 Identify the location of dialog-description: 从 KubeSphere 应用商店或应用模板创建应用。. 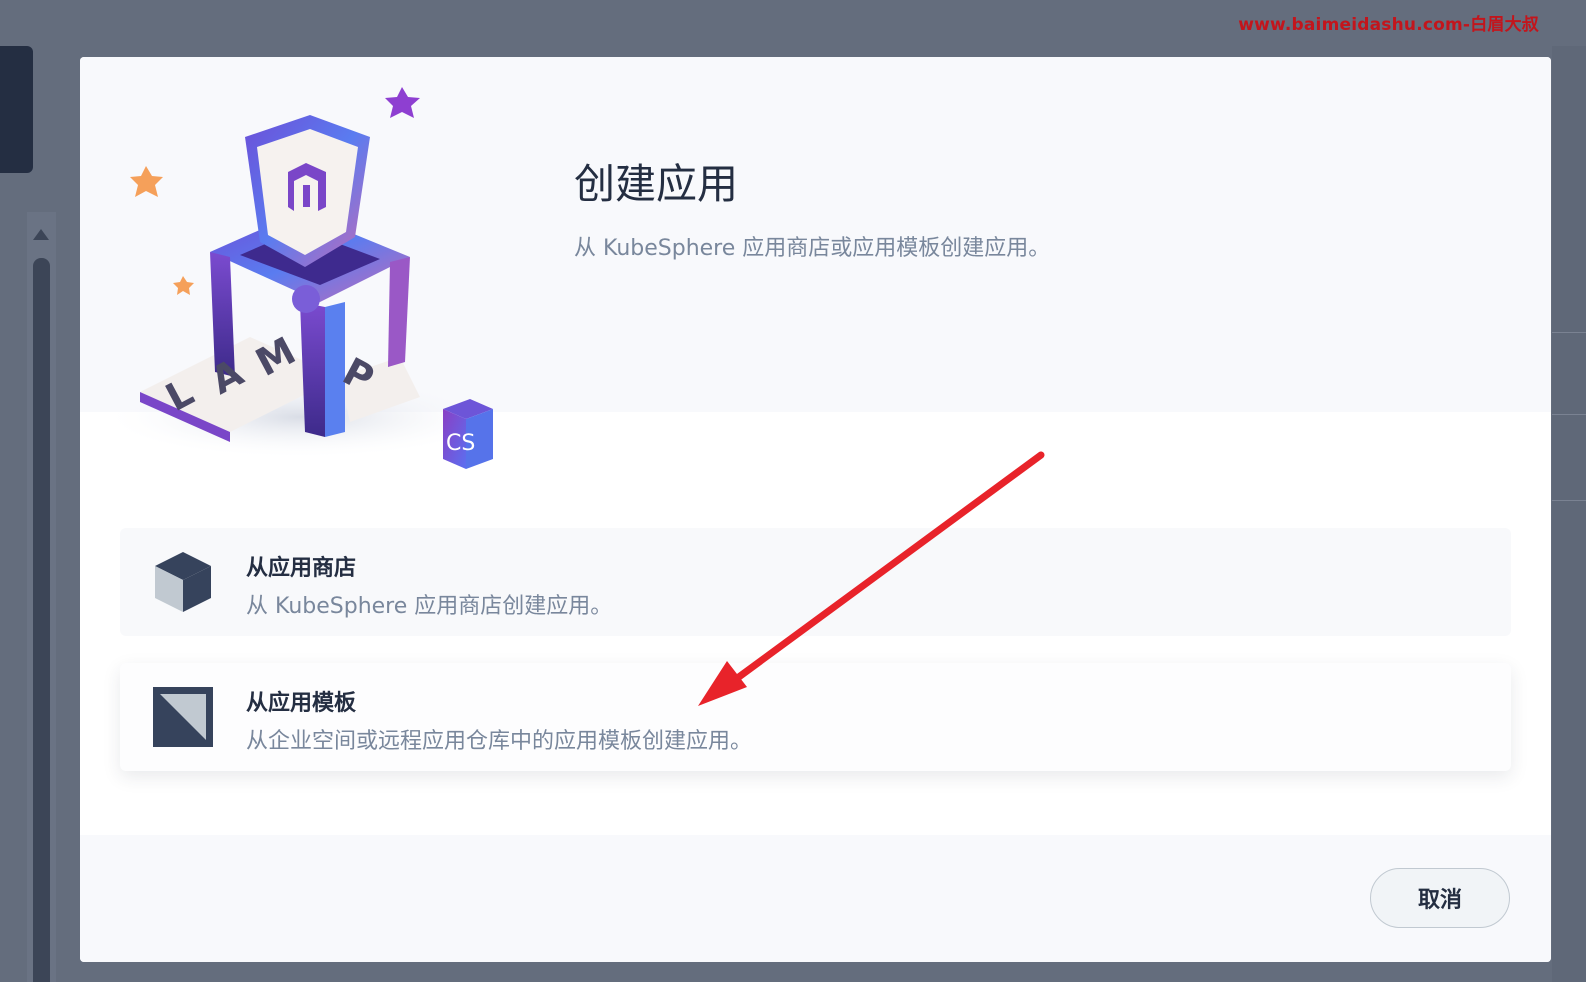
(812, 248).